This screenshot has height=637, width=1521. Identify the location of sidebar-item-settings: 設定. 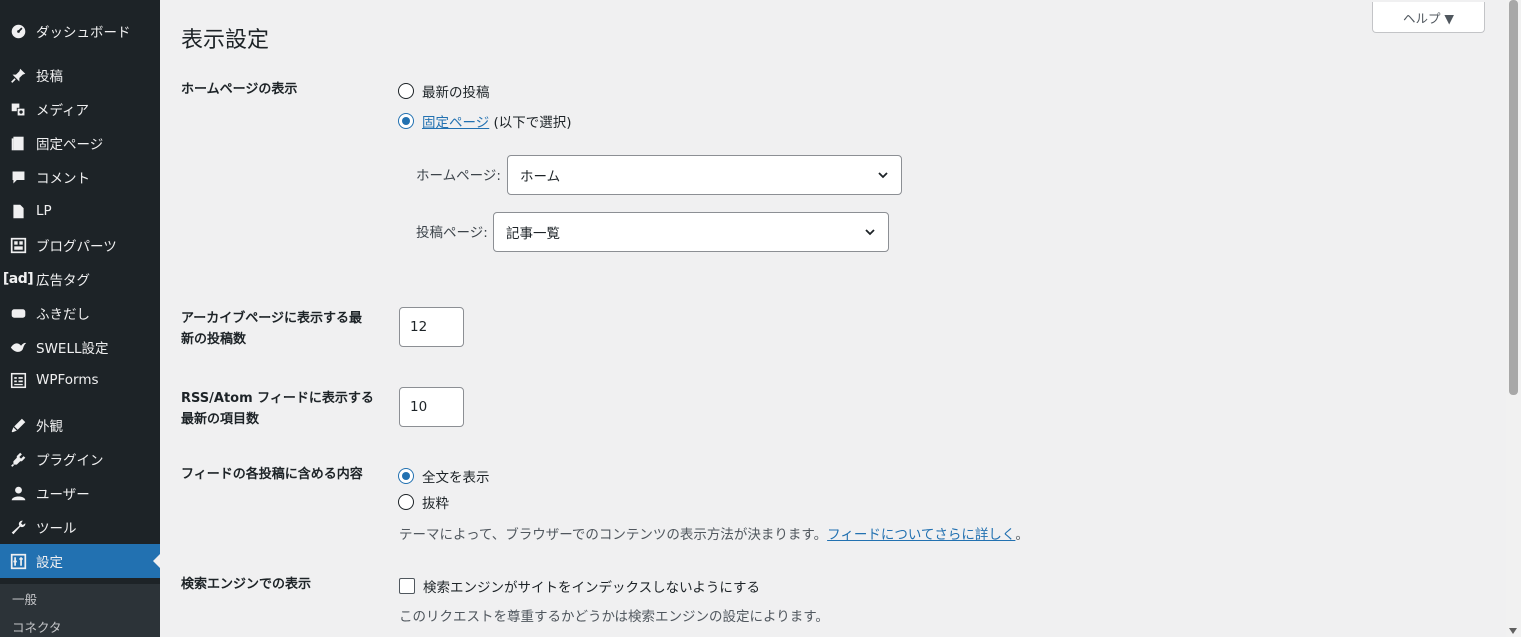
(80, 561).